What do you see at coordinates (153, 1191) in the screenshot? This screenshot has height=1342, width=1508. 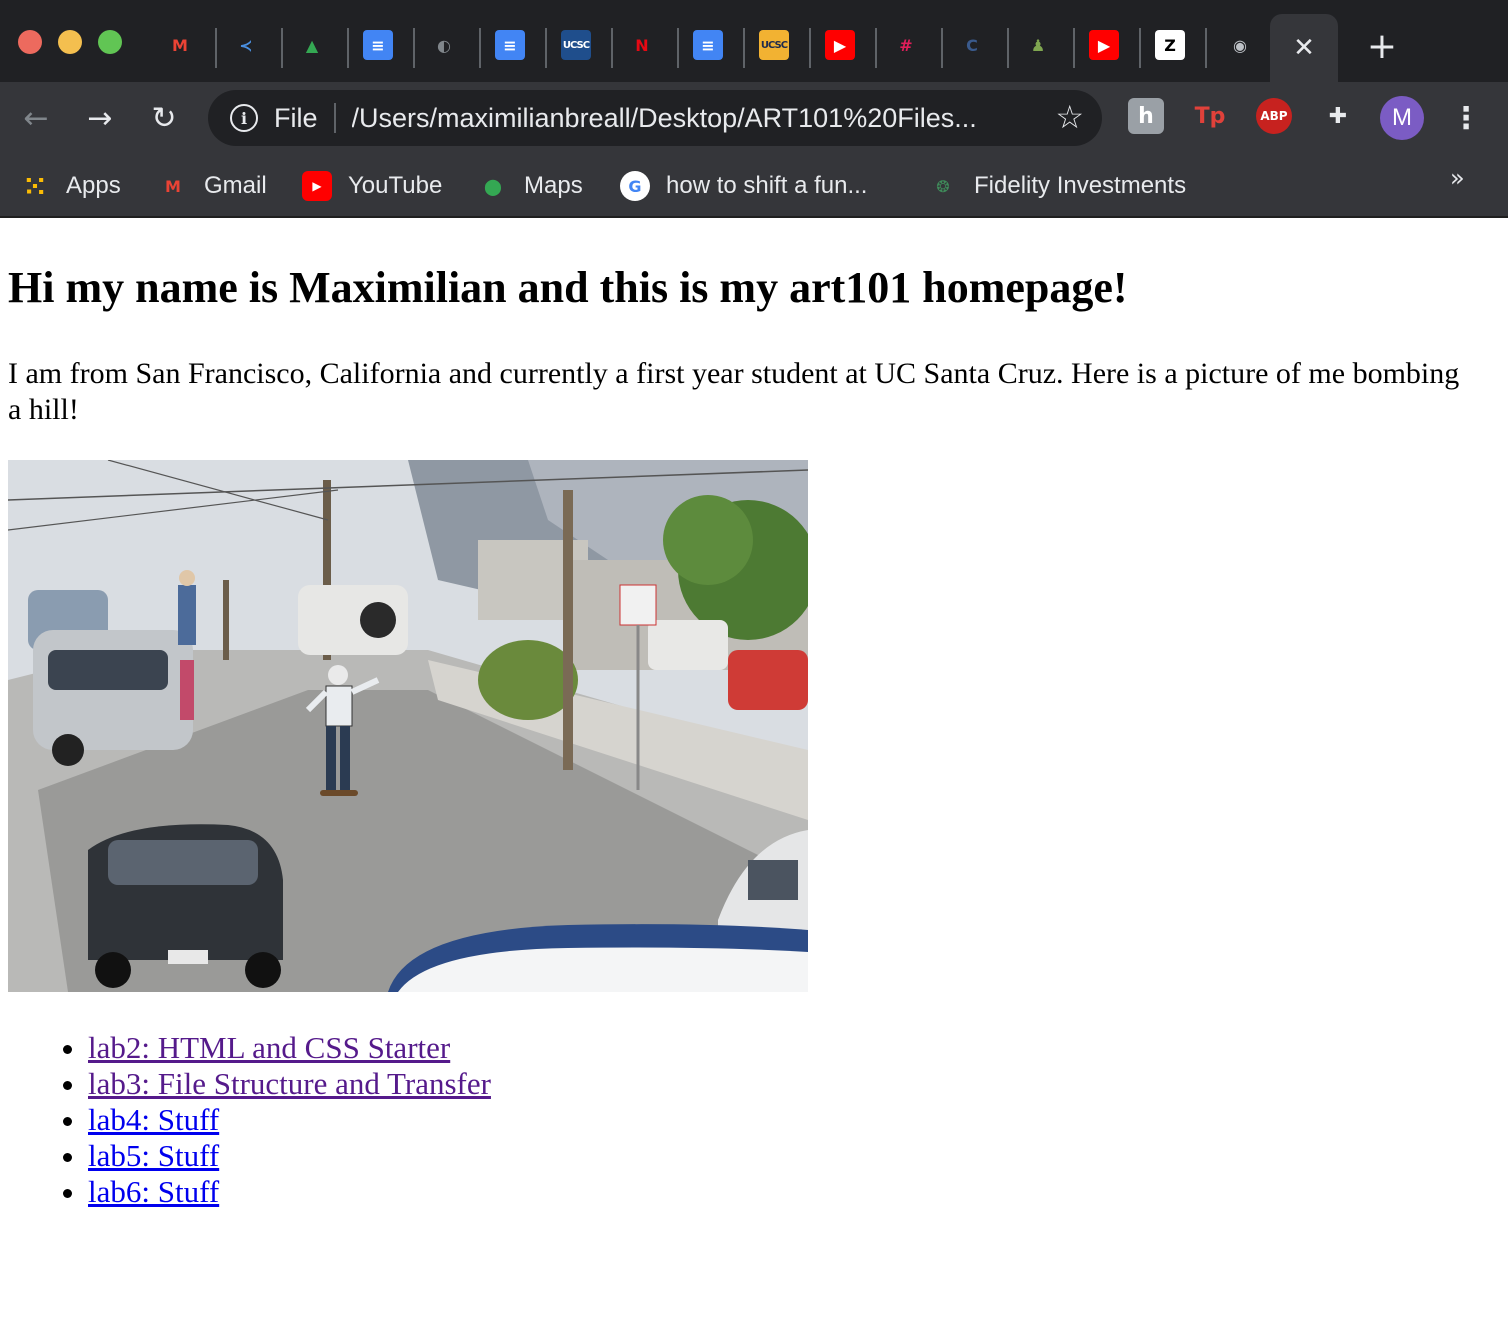 I see `lab-link: lab6: Stuff` at bounding box center [153, 1191].